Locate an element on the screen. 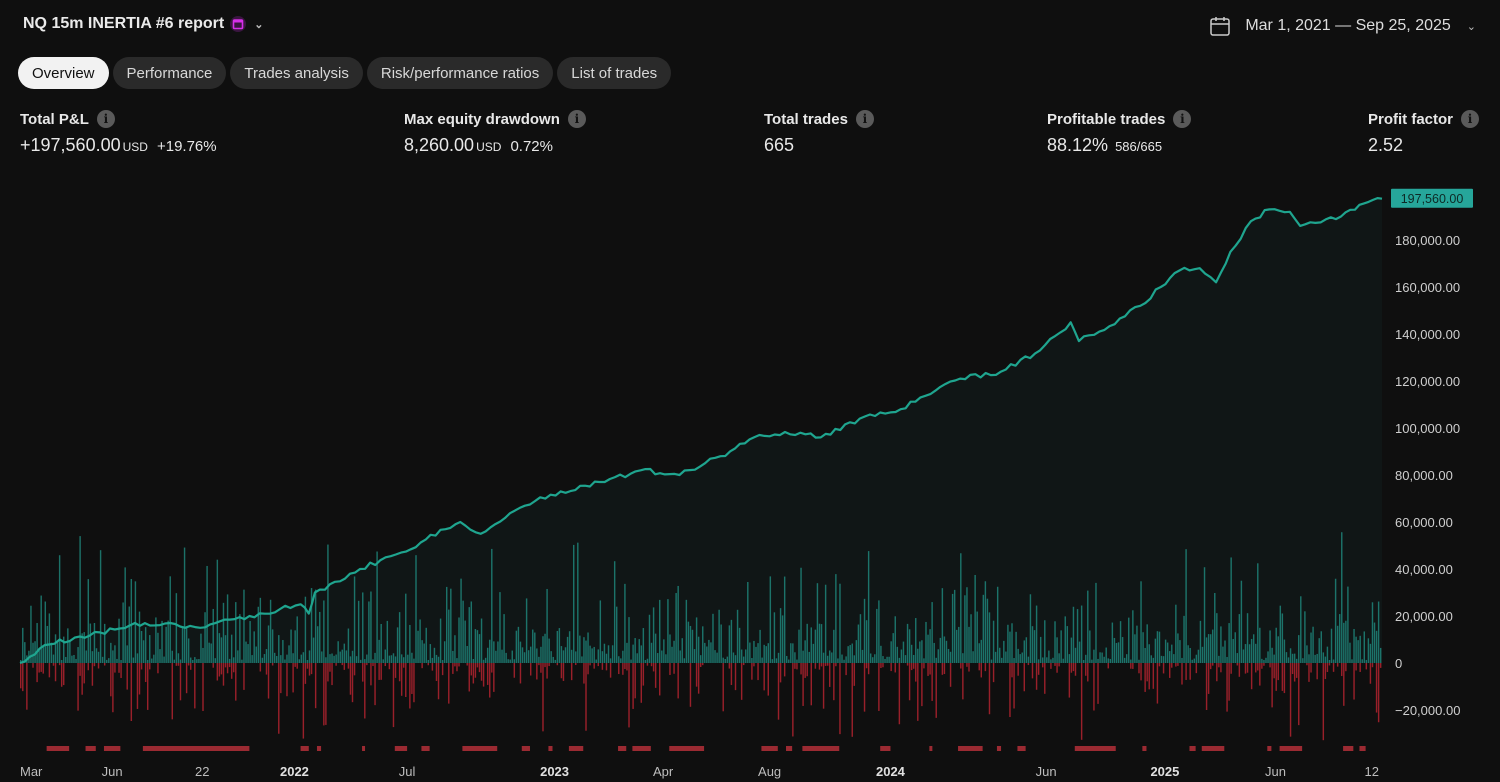 This screenshot has height=782, width=1500. stat-label: Profitable trades is located at coordinates (1106, 119).